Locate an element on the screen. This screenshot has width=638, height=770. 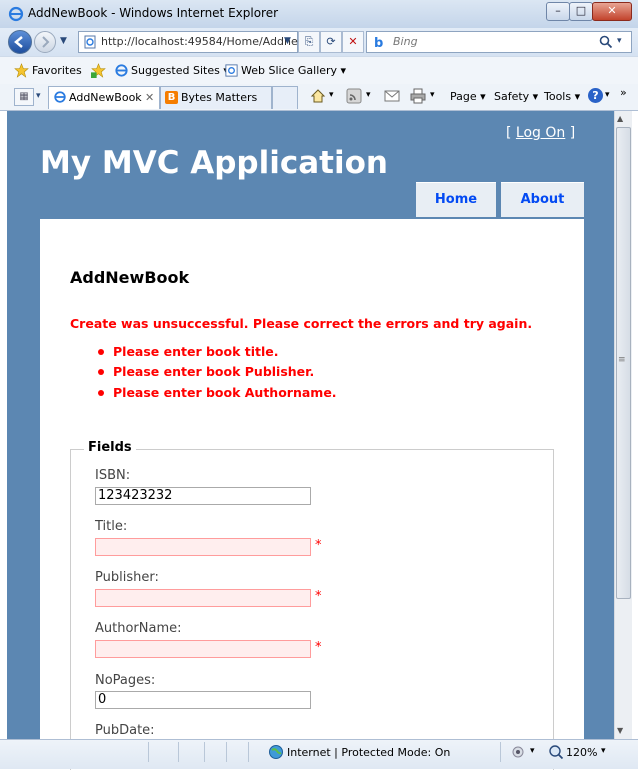
zoom-dropdown-icon: ▾ is located at coordinates (603, 751).